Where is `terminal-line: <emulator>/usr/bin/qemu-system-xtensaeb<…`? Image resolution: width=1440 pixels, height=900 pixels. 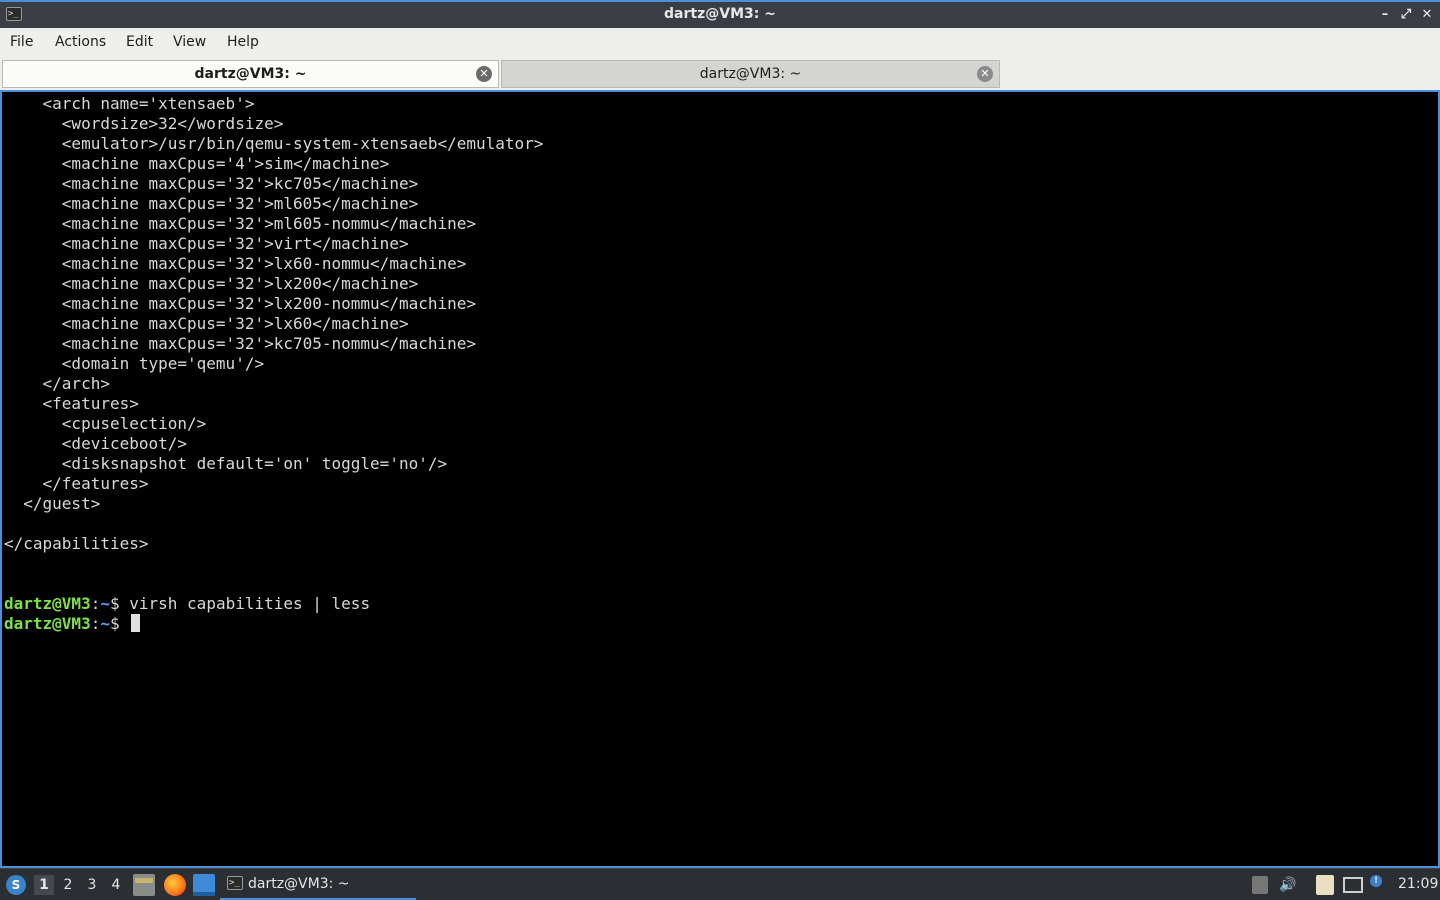 terminal-line: <emulator>/usr/bin/qemu-system-xtensaeb<… is located at coordinates (274, 143).